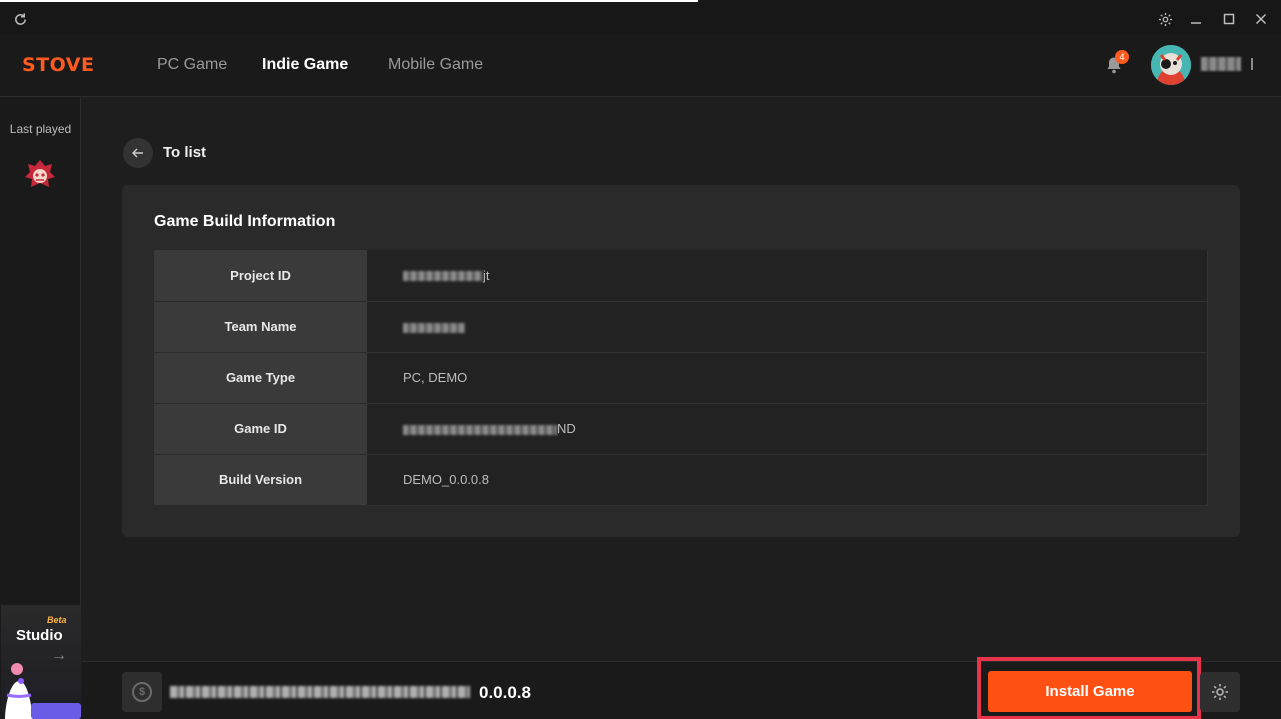 The height and width of the screenshot is (719, 1281). Describe the element at coordinates (505, 692) in the screenshot. I see `build-version-label: 0.0.0.8` at that location.